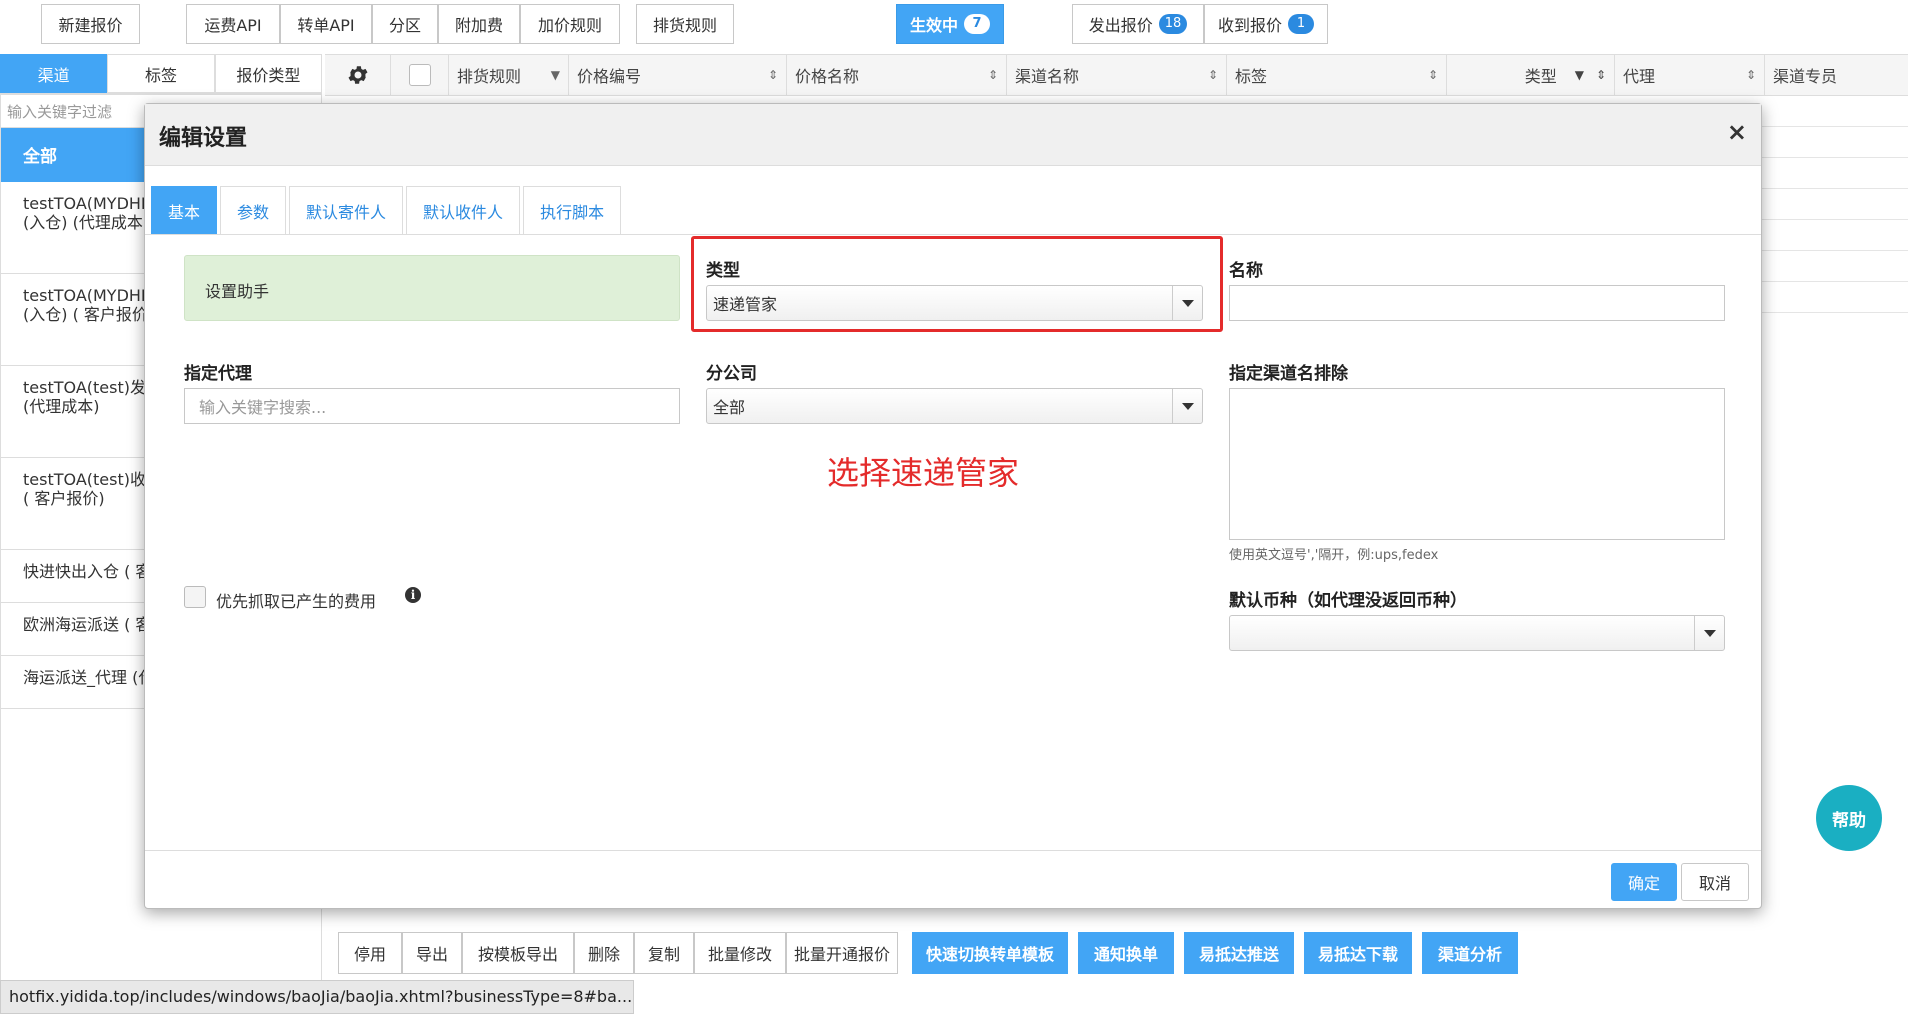 The image size is (1908, 1014). I want to click on col-label: 价格编号, so click(609, 76).